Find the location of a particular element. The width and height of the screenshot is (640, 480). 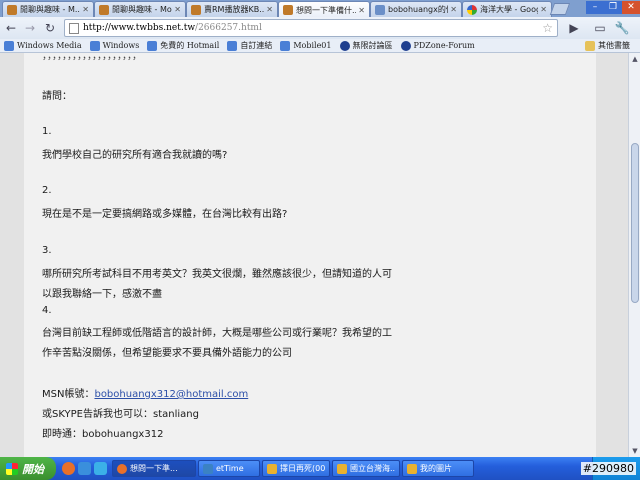

bookmark-label: Windows Media is located at coordinates (49, 45).